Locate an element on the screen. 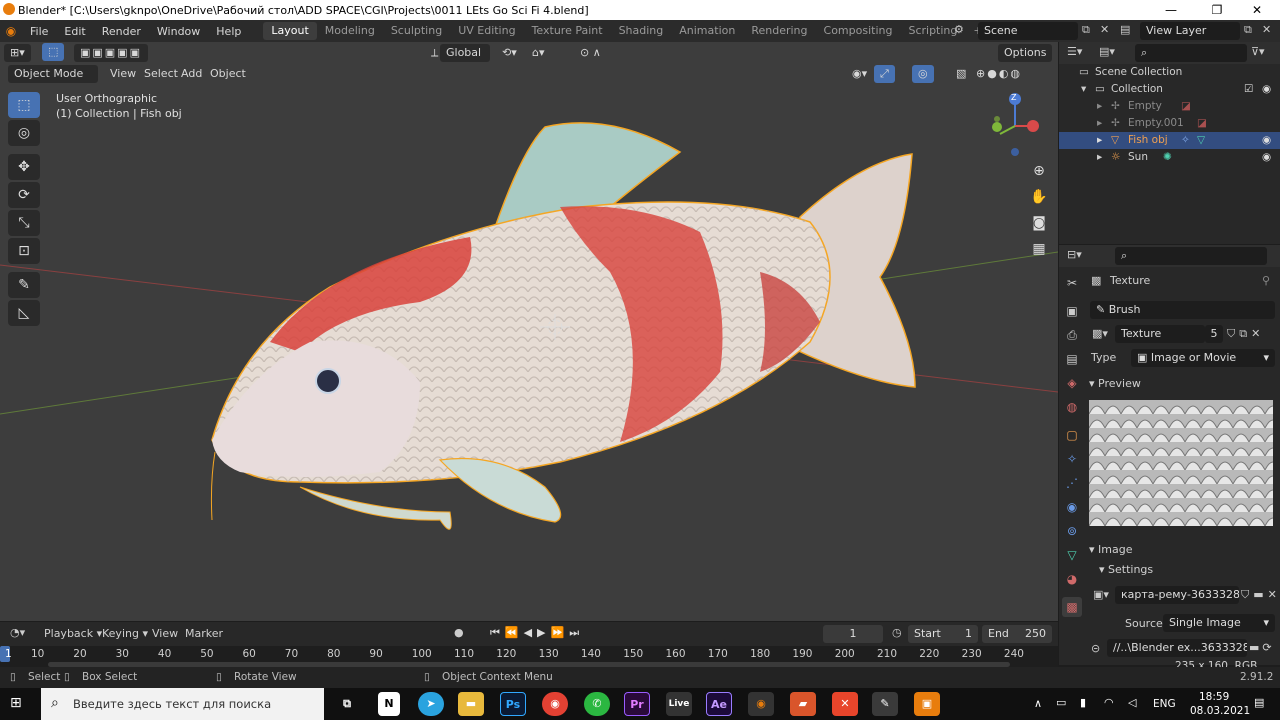  type-dropdown: ▣ Image or Movie ▾ is located at coordinates (1203, 358).